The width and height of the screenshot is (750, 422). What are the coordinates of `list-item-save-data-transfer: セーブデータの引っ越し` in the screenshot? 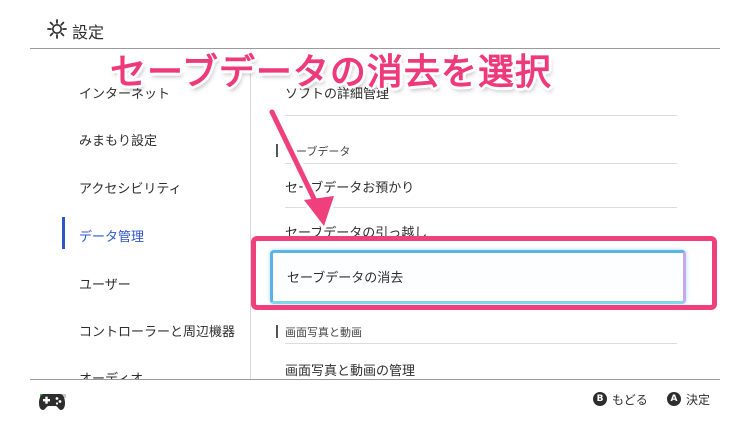 It's located at (356, 231).